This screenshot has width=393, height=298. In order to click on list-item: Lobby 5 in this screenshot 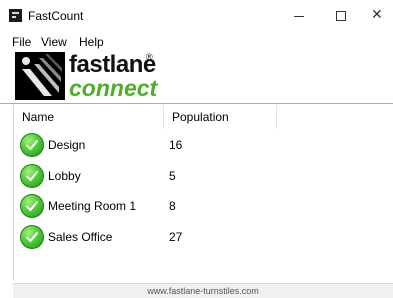, I will do `click(203, 176)`.